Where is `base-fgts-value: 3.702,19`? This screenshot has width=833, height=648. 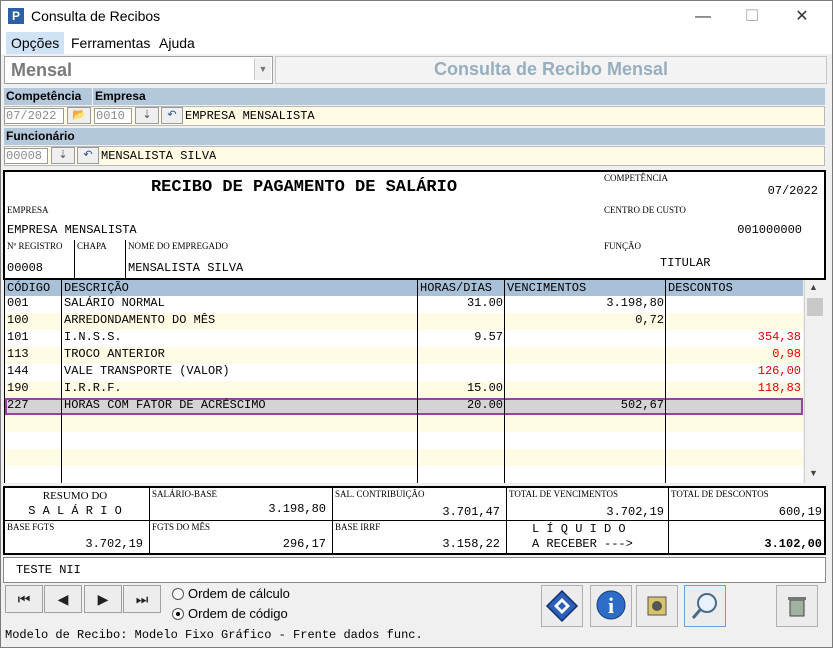 base-fgts-value: 3.702,19 is located at coordinates (114, 544).